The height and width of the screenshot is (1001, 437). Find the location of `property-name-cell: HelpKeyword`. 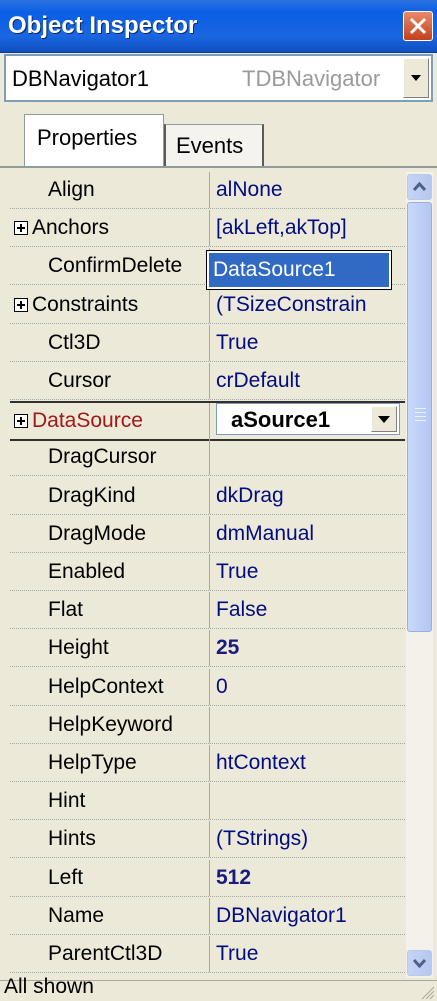

property-name-cell: HelpKeyword is located at coordinates (110, 724).